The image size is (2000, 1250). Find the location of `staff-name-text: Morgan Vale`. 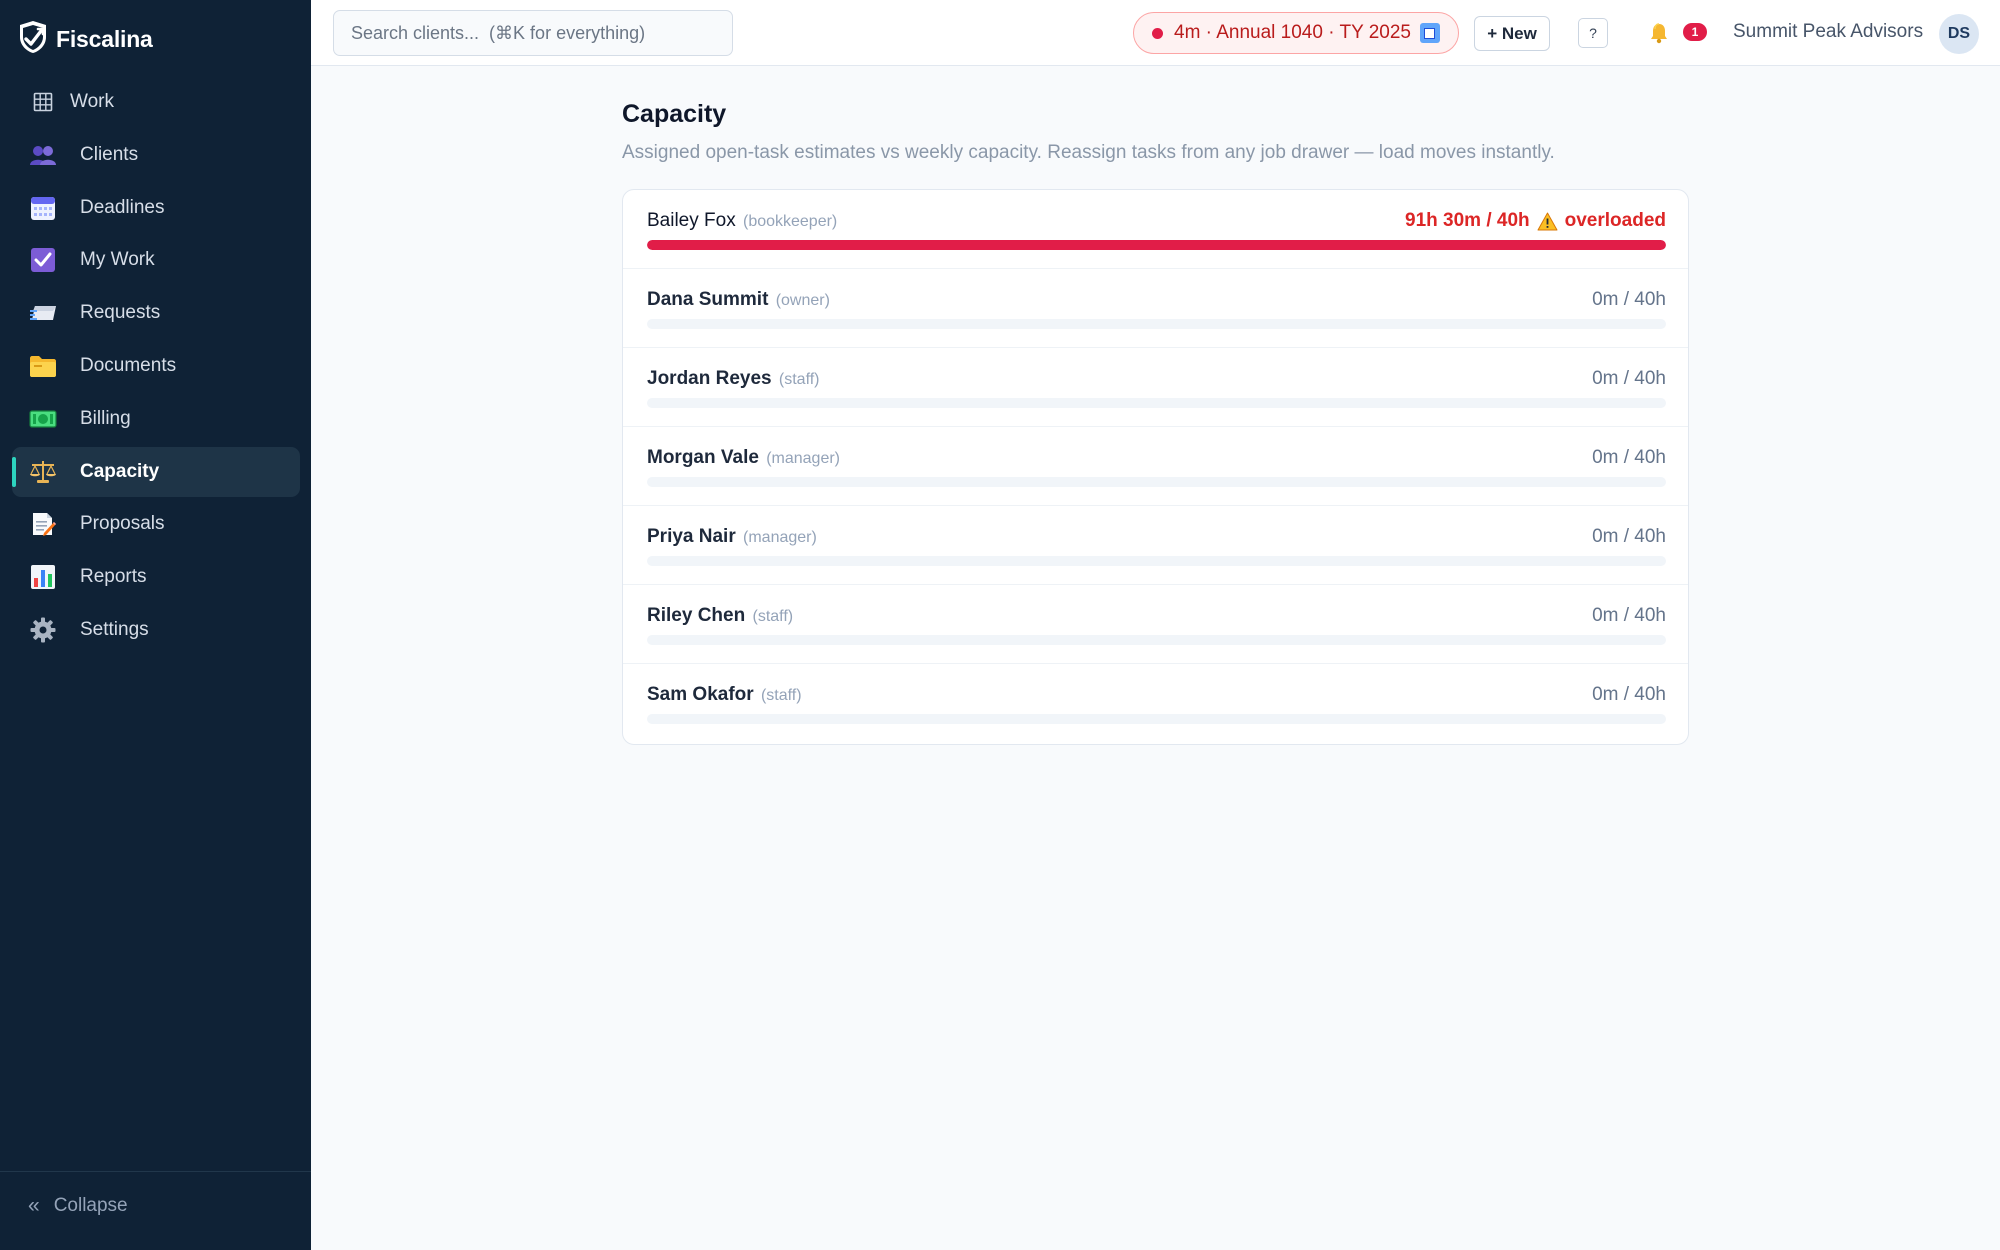

staff-name-text: Morgan Vale is located at coordinates (703, 457).